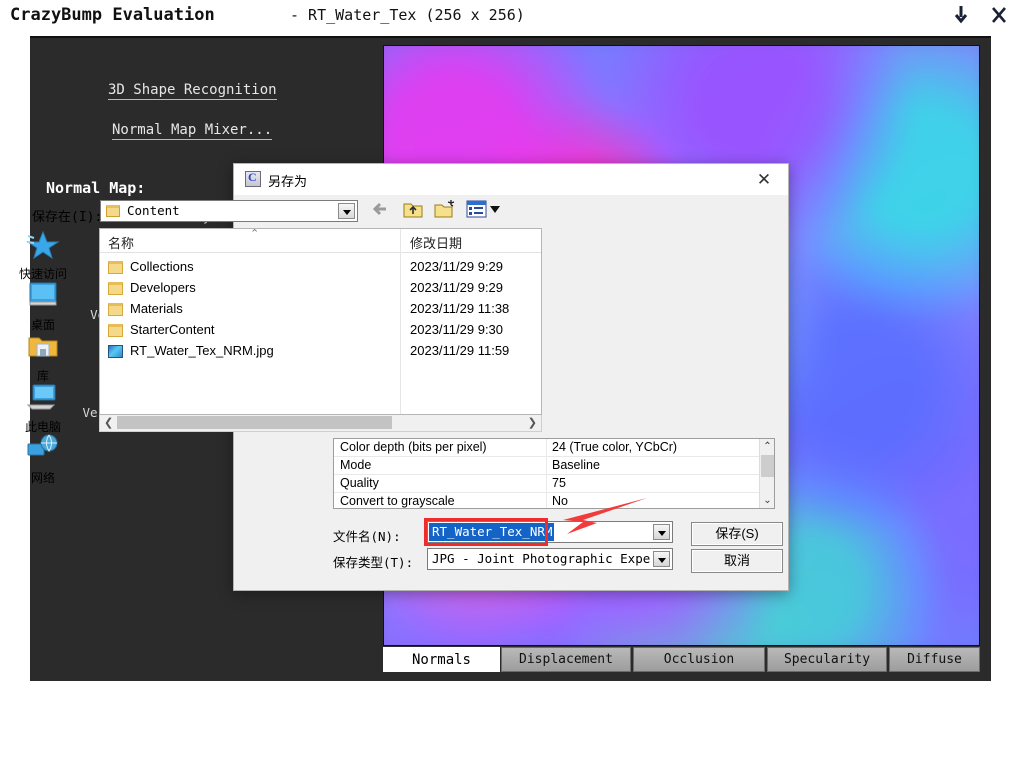 The image size is (1019, 758). What do you see at coordinates (381, 209) in the screenshot?
I see `back-arrow-icon` at bounding box center [381, 209].